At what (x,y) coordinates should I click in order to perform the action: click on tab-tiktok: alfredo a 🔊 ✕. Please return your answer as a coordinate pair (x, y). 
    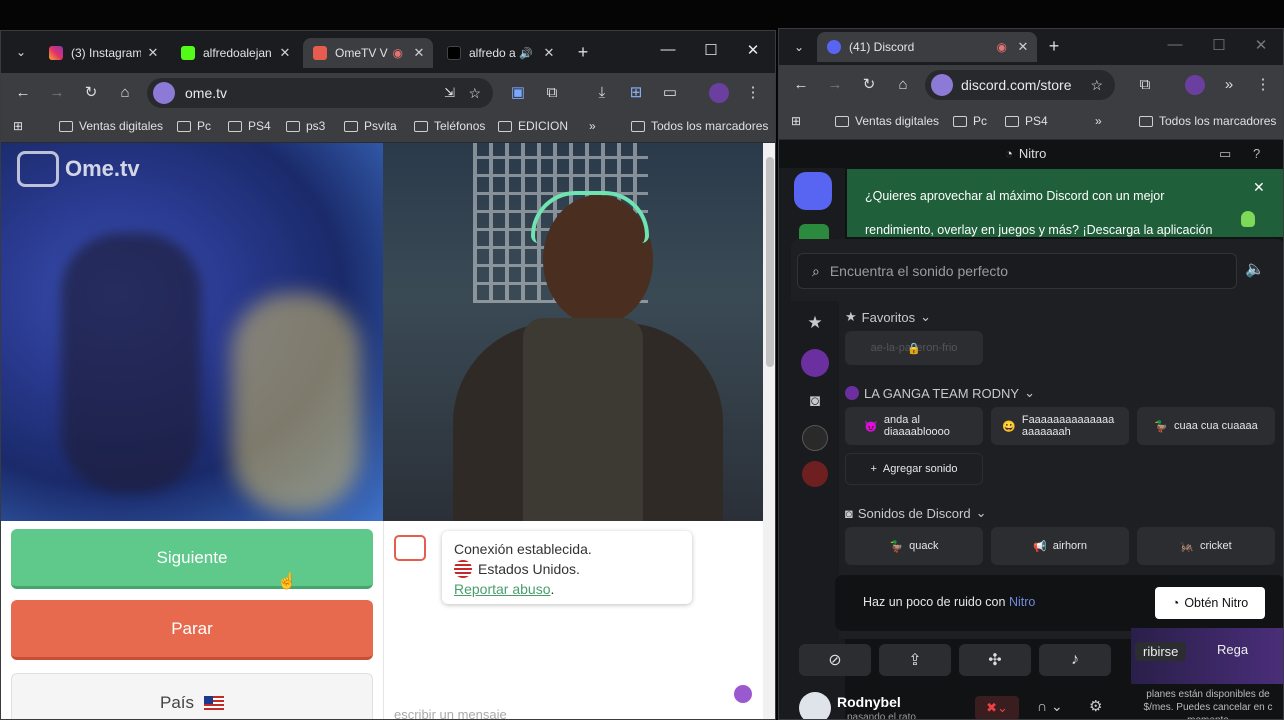
    Looking at the image, I should click on (500, 53).